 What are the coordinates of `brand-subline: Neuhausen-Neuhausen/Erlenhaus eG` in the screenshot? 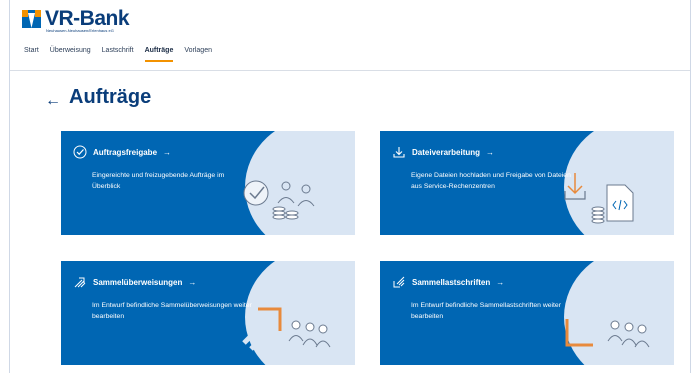 It's located at (80, 30).